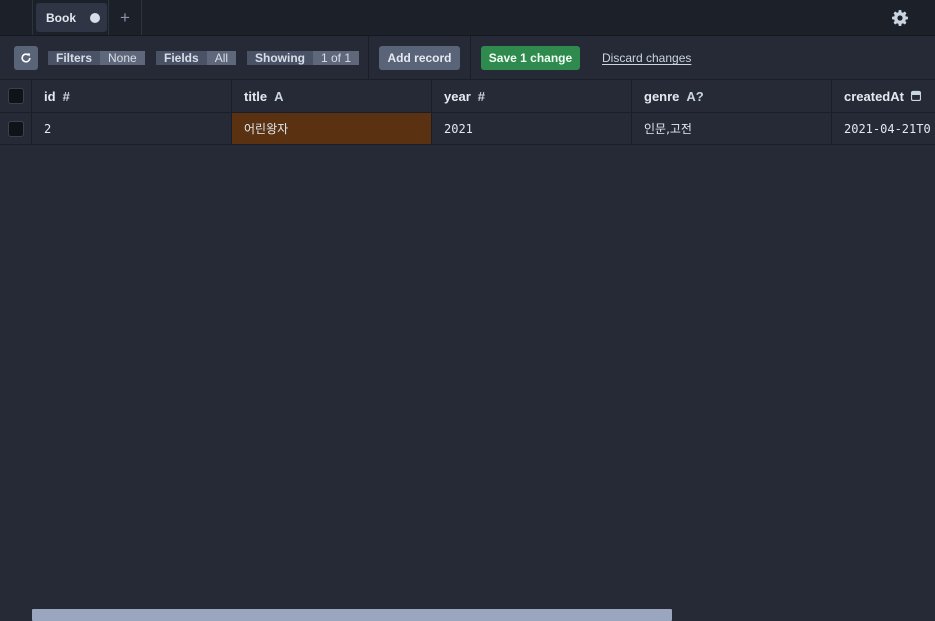 Image resolution: width=935 pixels, height=621 pixels. Describe the element at coordinates (530, 58) in the screenshot. I see `save-changes-button: Save 1 change` at that location.